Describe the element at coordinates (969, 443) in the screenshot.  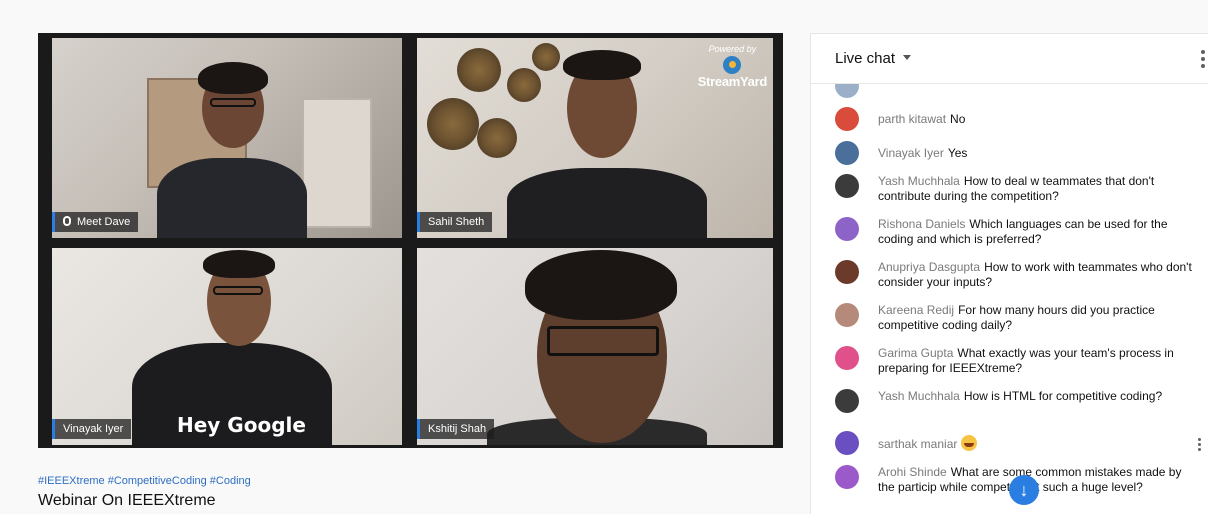
I see `laughing-emoji-icon` at that location.